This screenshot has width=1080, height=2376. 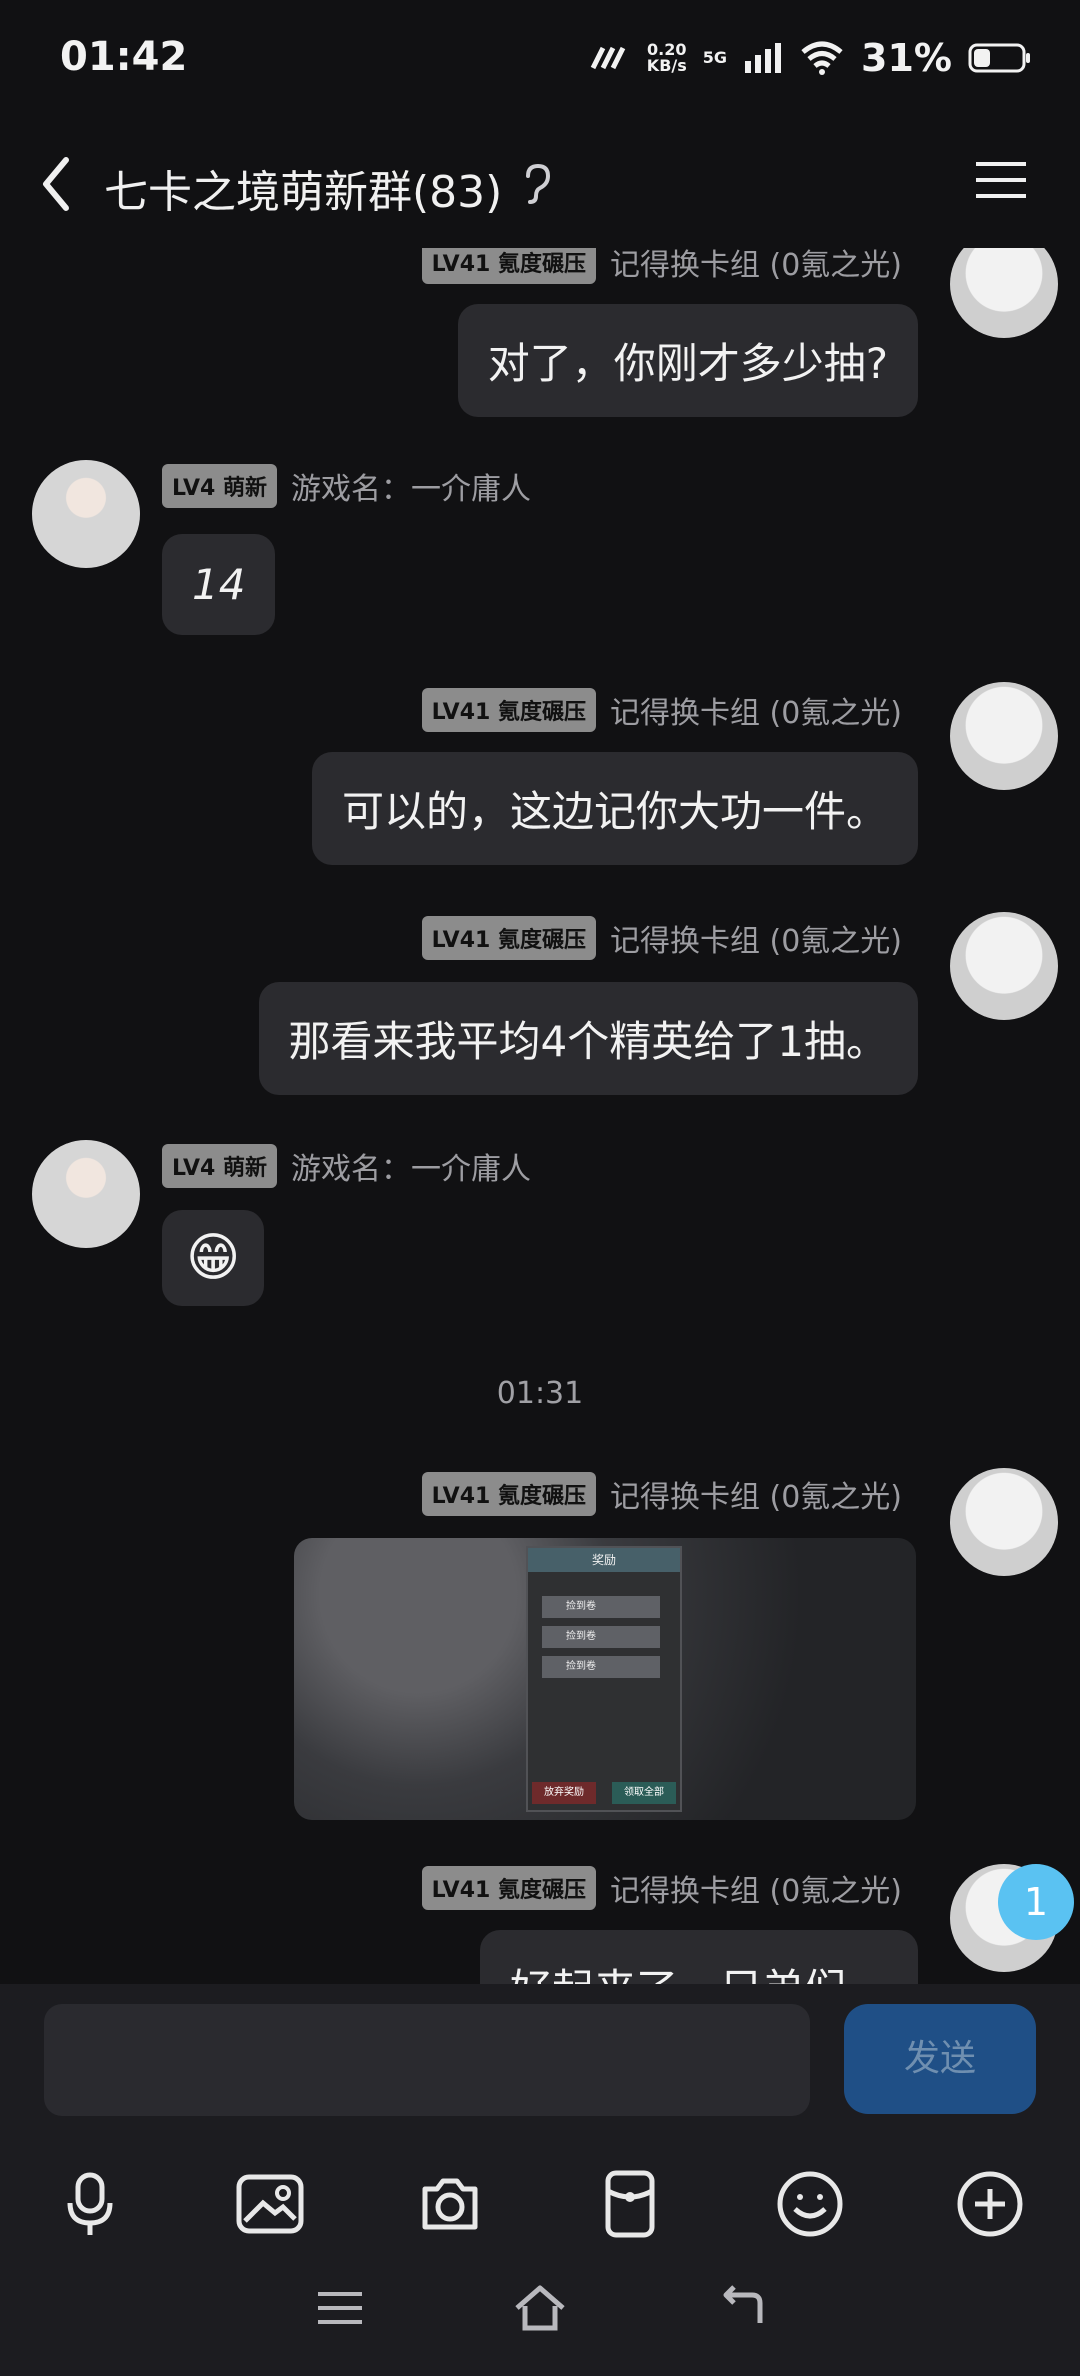 I want to click on mic-icon, so click(x=90, y=2204).